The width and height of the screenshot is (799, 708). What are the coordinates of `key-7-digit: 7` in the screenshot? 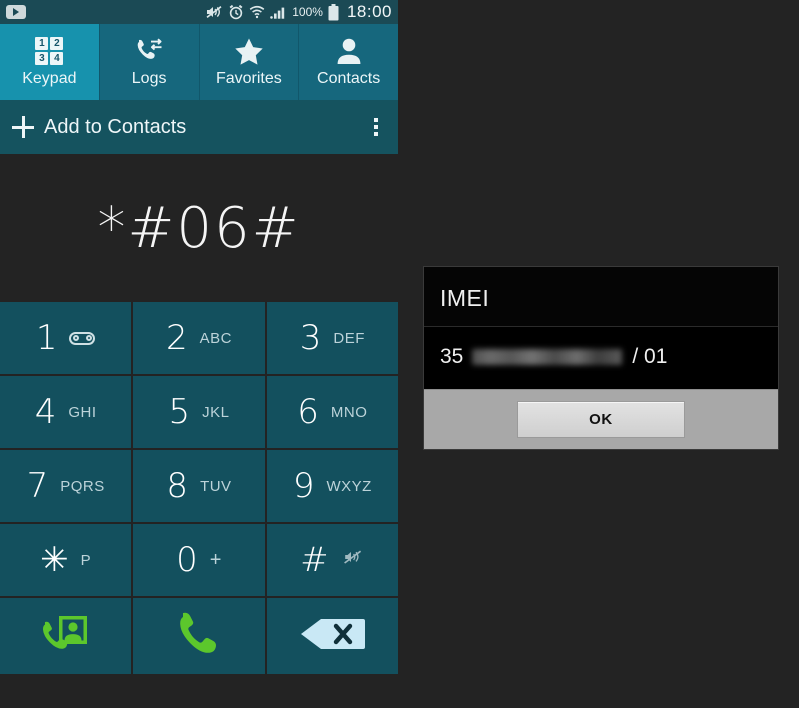 It's located at (37, 486).